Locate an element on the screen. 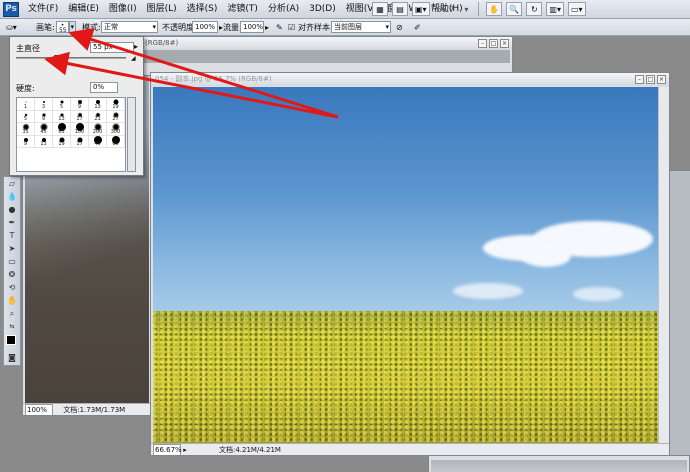 The width and height of the screenshot is (690, 472). flow-label: 流量: is located at coordinates (232, 27).